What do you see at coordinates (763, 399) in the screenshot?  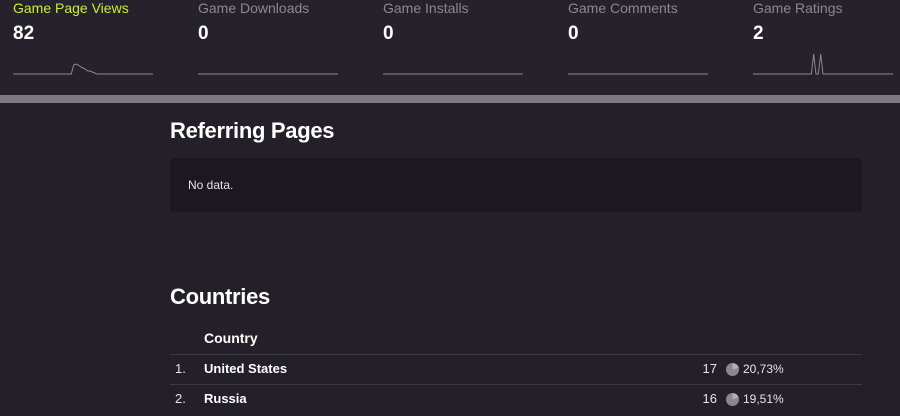 I see `row-percent: 19,51%` at bounding box center [763, 399].